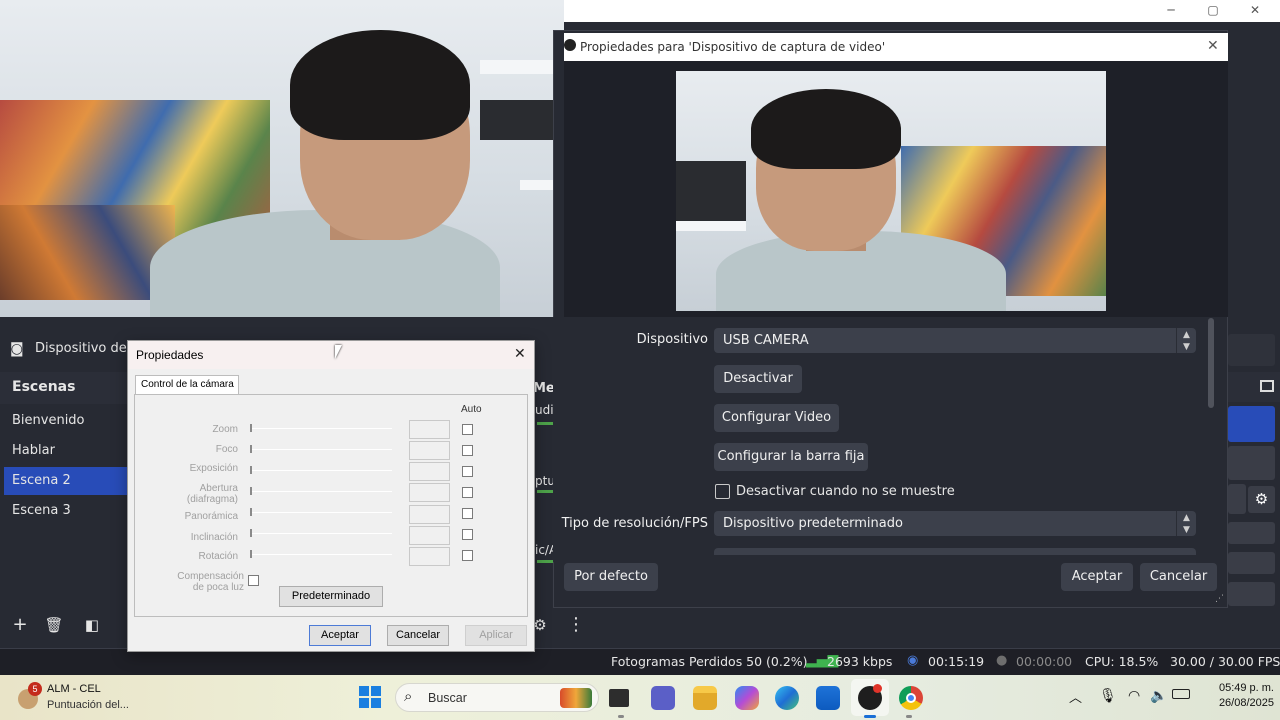  What do you see at coordinates (65, 421) in the screenshot?
I see `scene-item: Bienvenido` at bounding box center [65, 421].